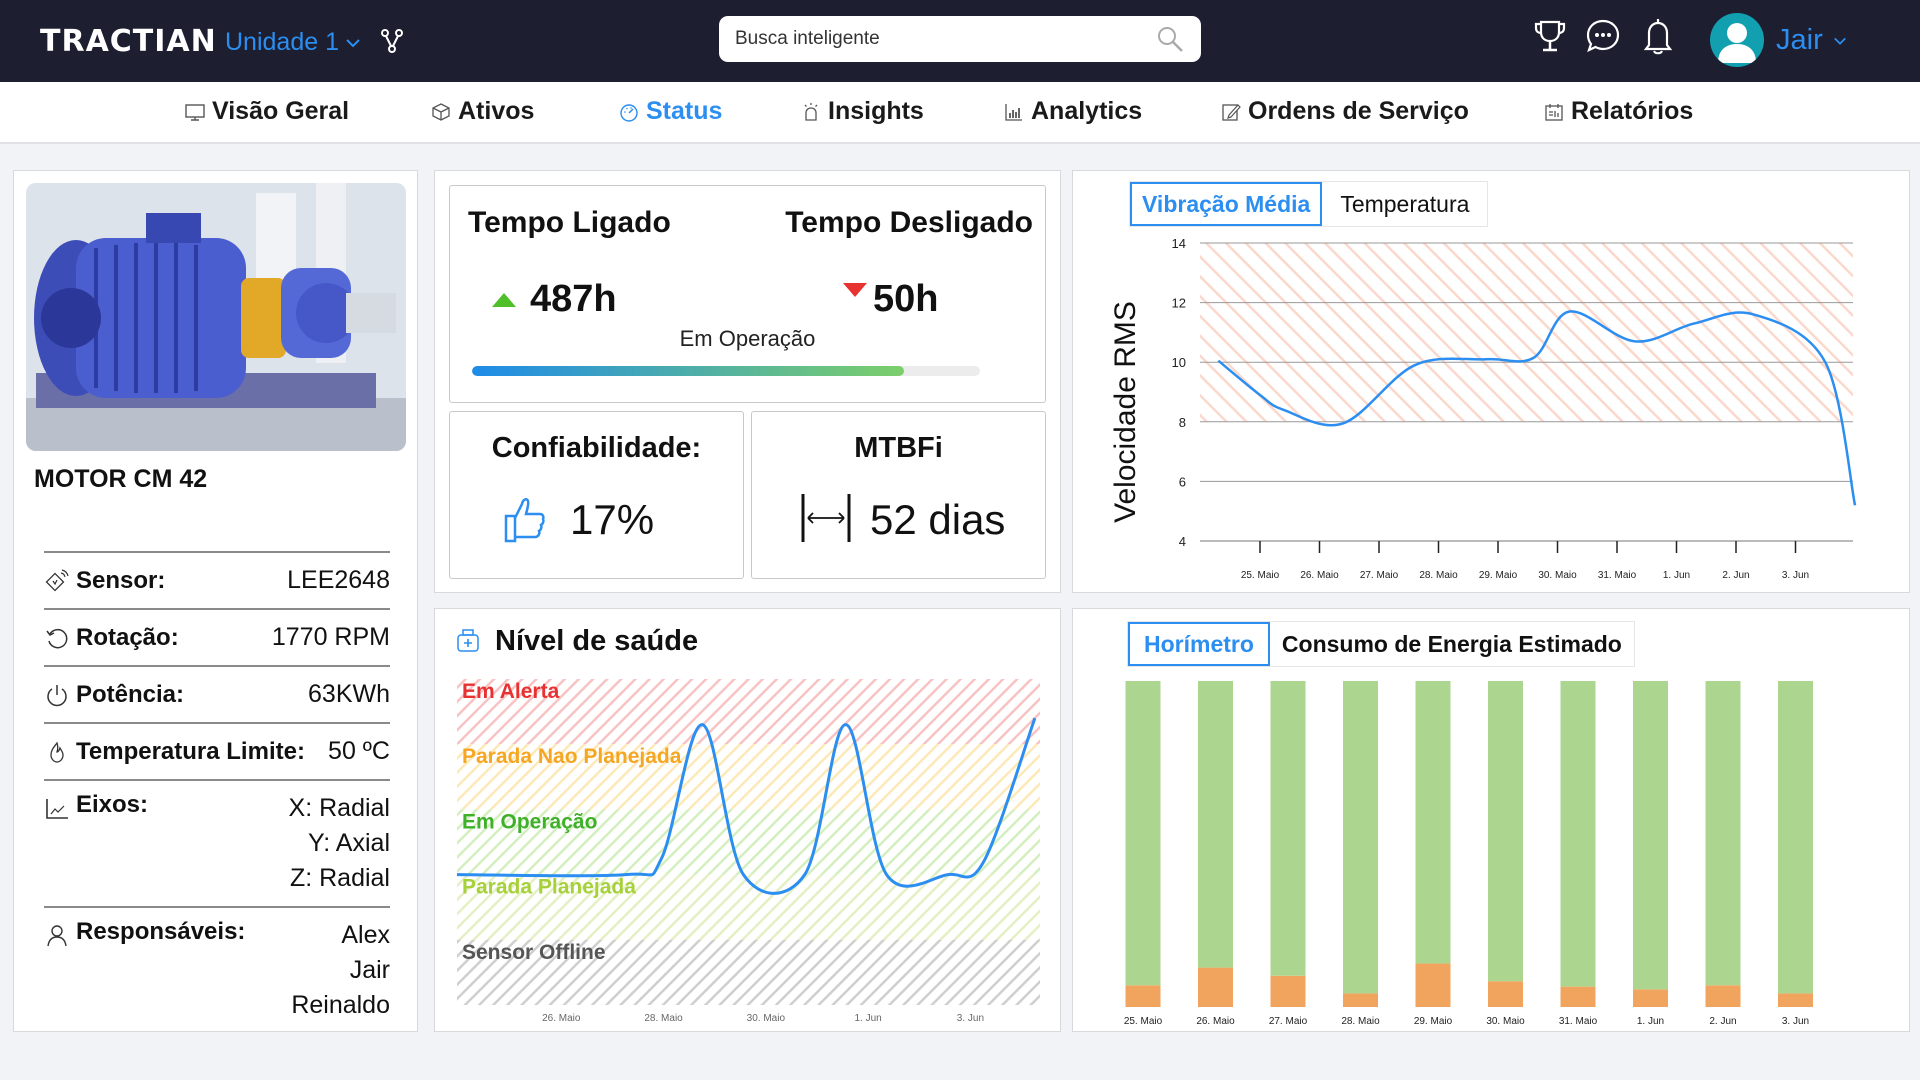 The width and height of the screenshot is (1920, 1080). I want to click on top-bar: TRACTIAN Unidade 1 Jair, so click(960, 41).